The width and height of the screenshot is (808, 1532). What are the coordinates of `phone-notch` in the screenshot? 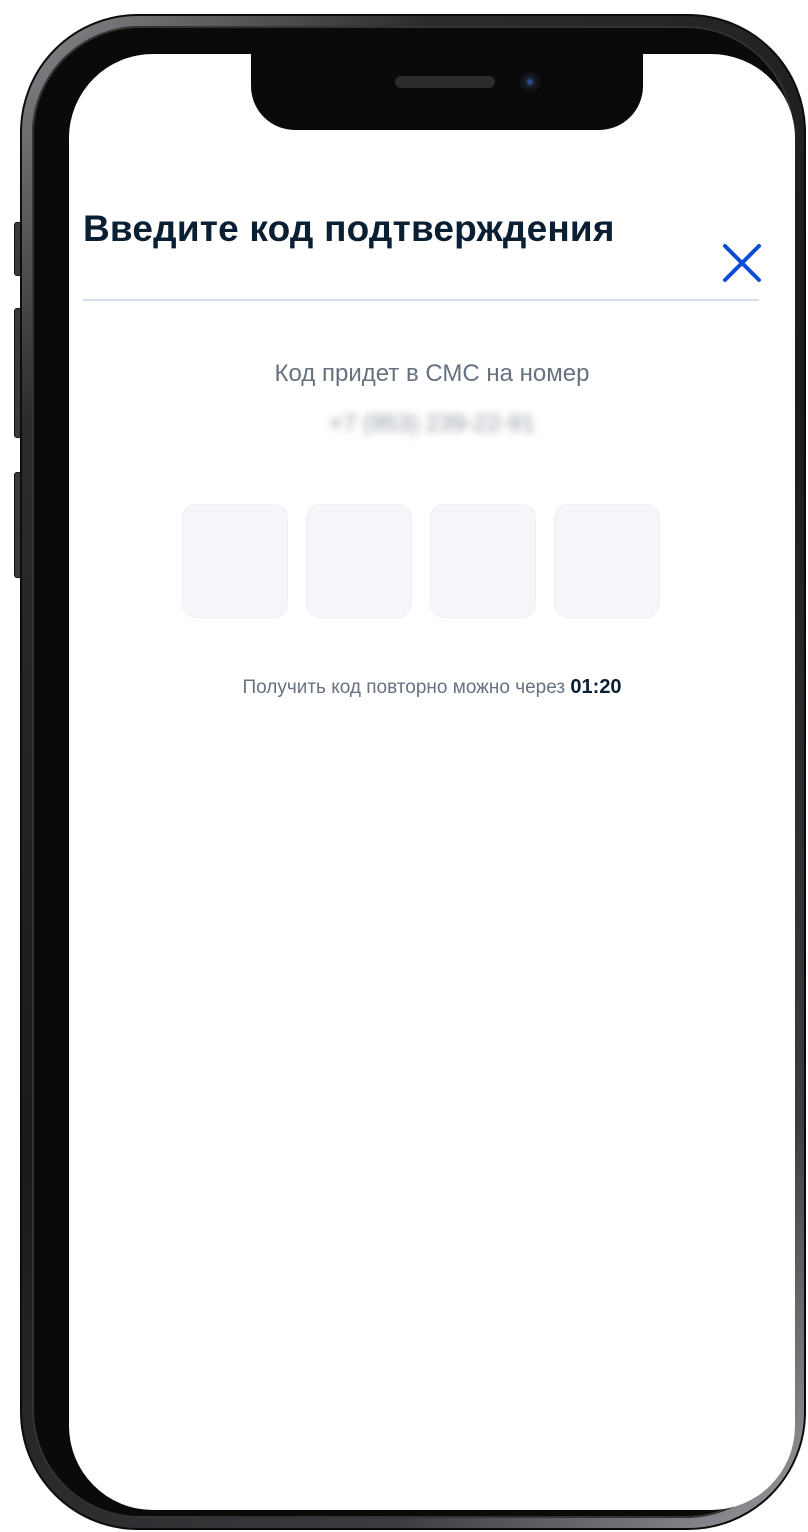 It's located at (447, 92).